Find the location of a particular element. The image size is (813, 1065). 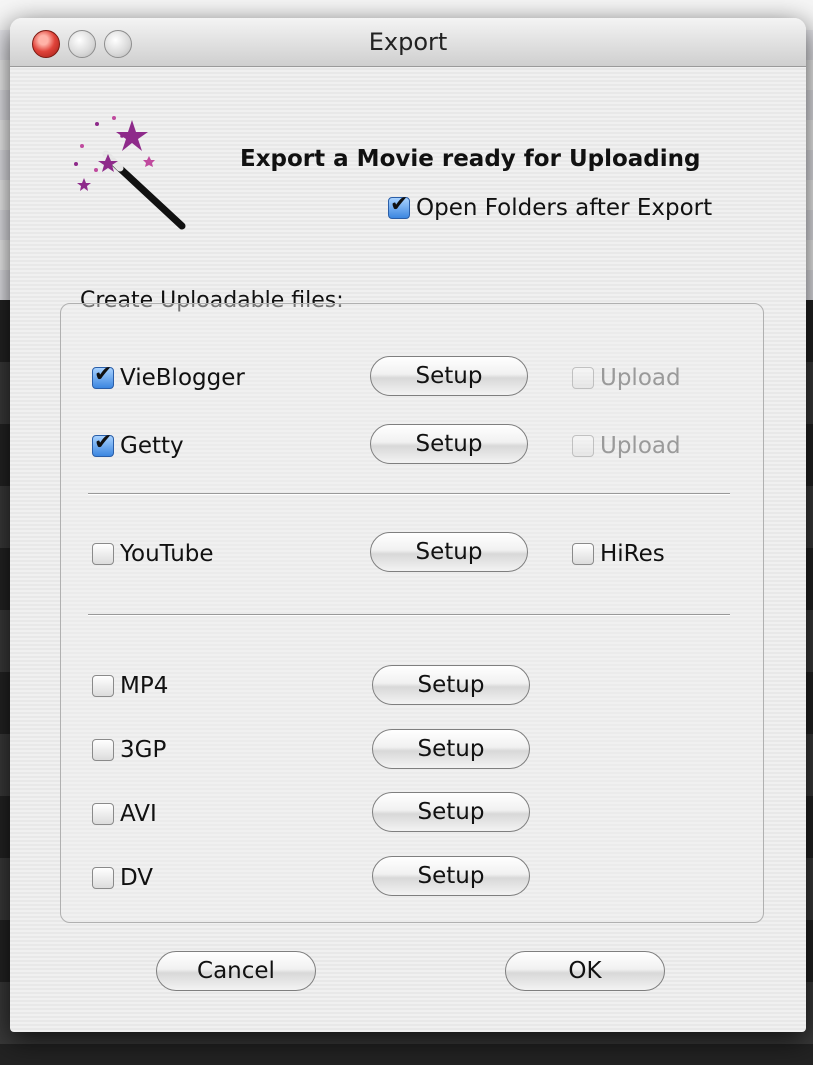

getty-upload-option: Upload is located at coordinates (626, 445).